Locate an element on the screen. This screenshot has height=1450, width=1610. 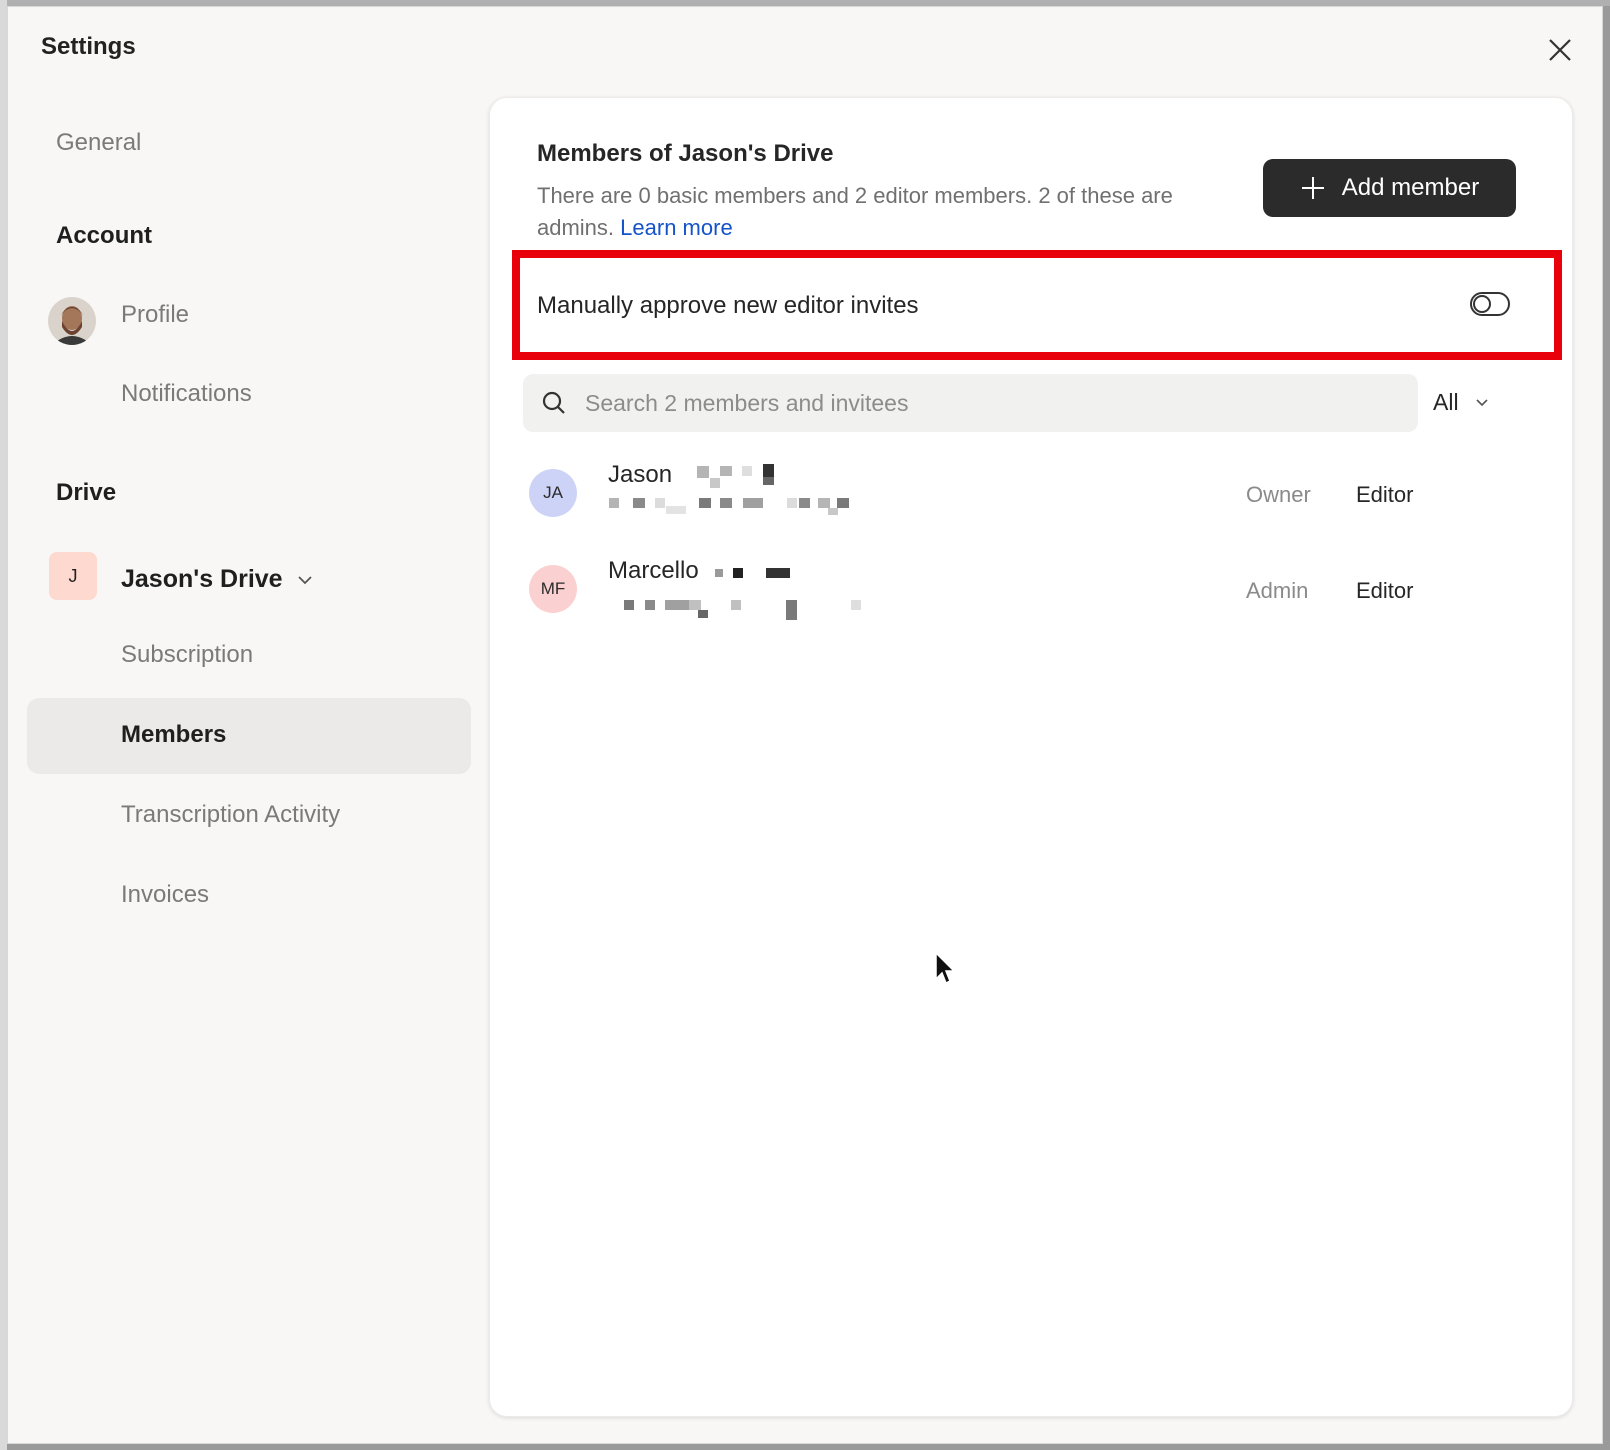
sidebar-heading-drive: Drive is located at coordinates (86, 492).